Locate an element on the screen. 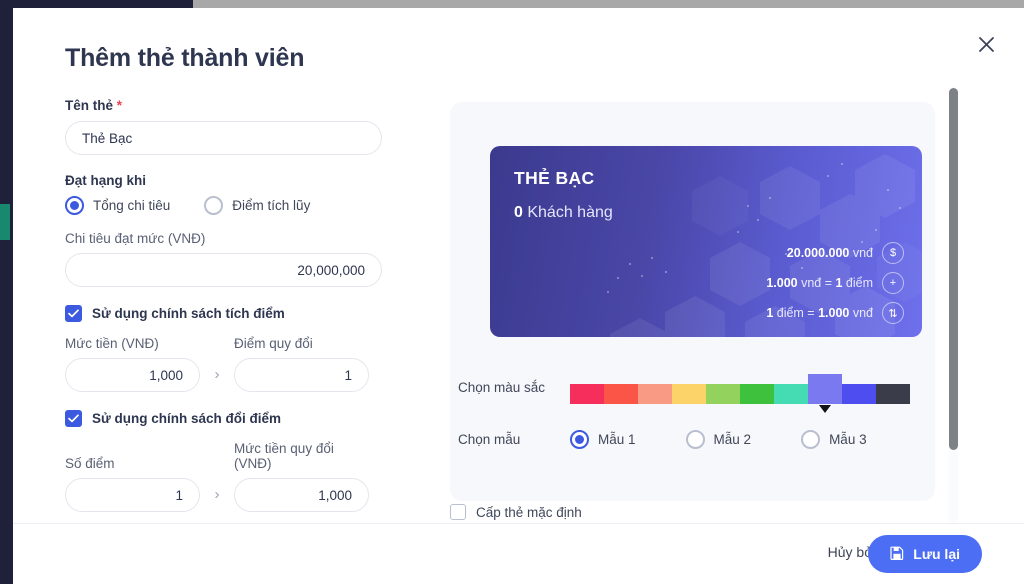 The image size is (1024, 584). default-card-checkbox: Cấp thẻ mặc định is located at coordinates (516, 512).